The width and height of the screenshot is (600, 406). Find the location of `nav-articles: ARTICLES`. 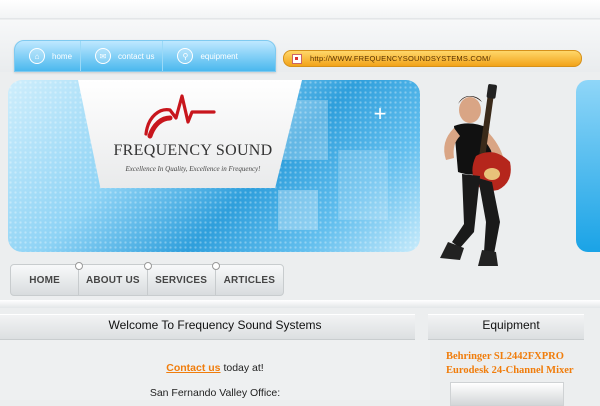

nav-articles: ARTICLES is located at coordinates (247, 278).